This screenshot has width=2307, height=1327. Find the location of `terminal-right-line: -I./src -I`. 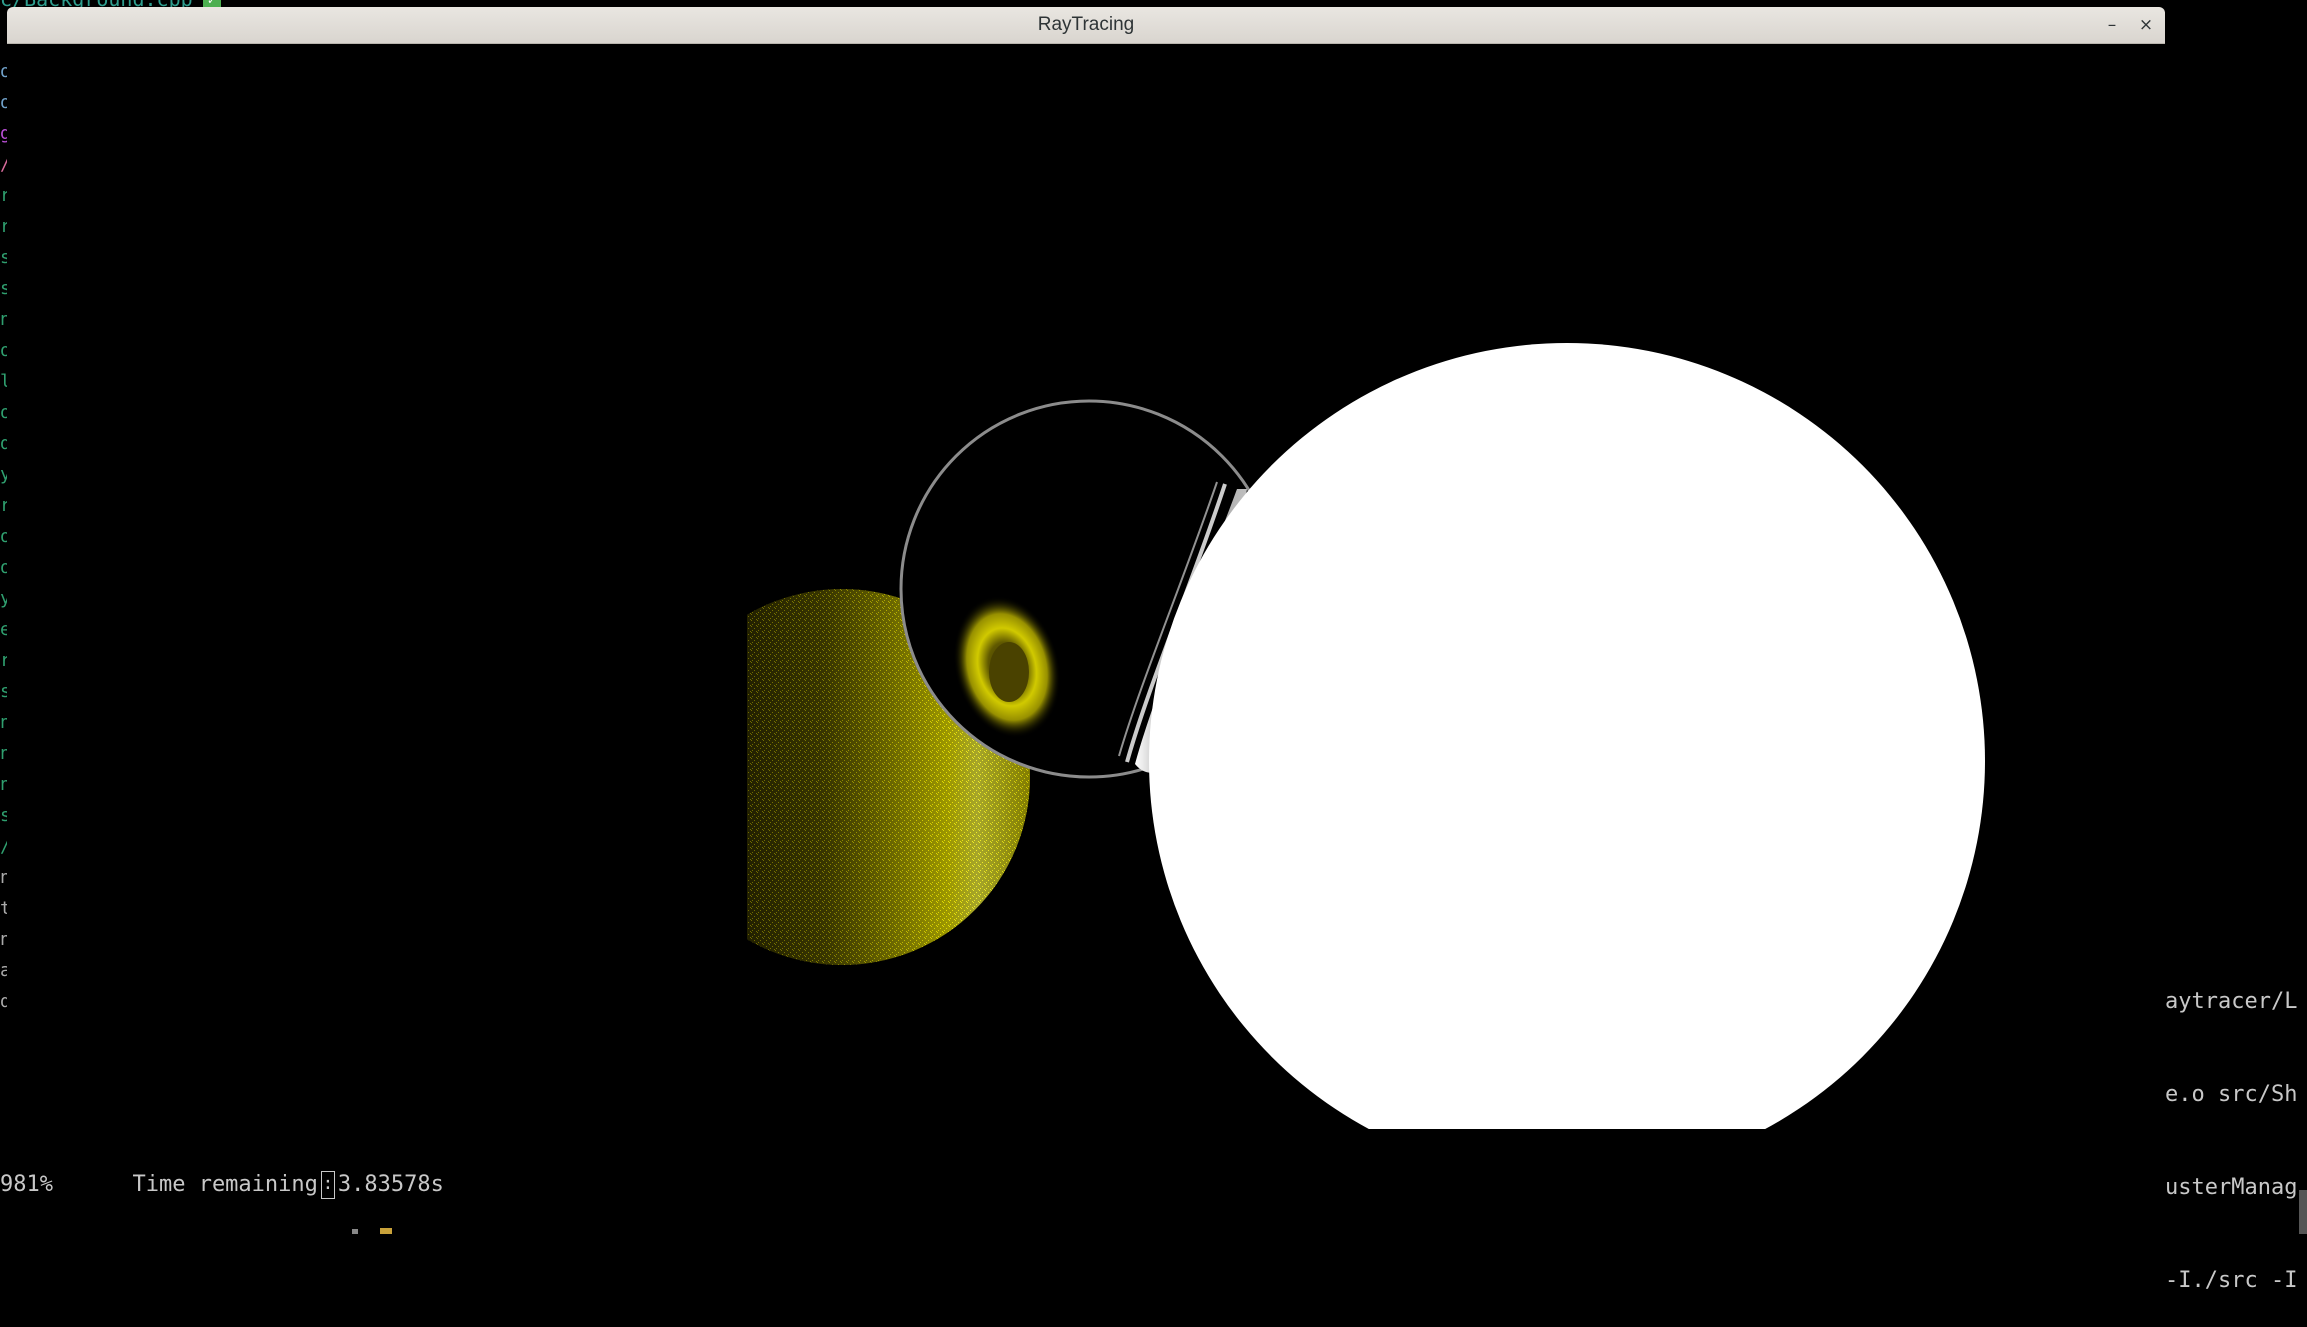

terminal-right-line: -I./src -I is located at coordinates (2231, 1280).